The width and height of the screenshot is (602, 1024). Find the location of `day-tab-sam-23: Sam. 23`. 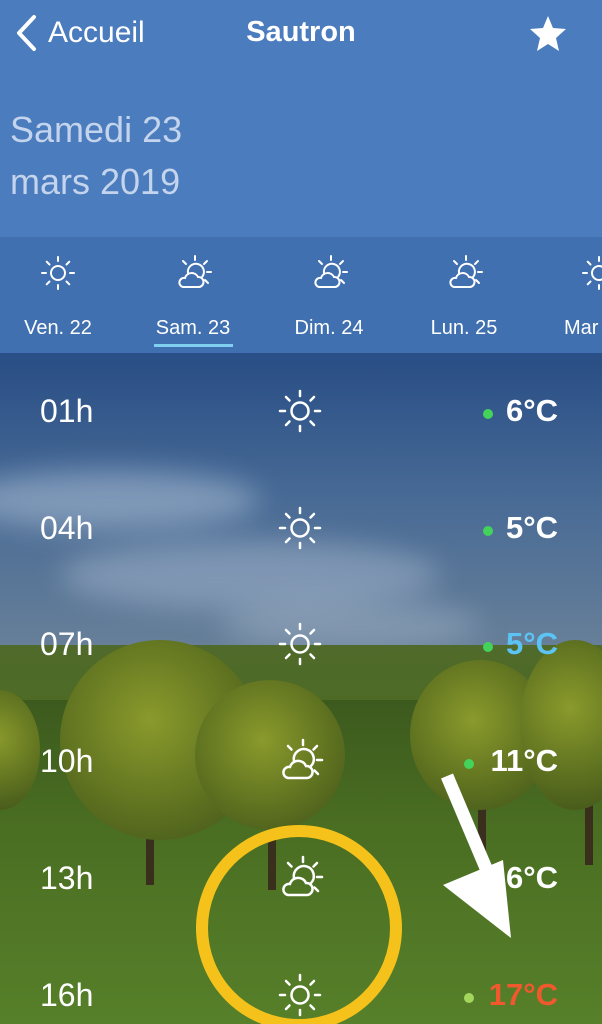

day-tab-sam-23: Sam. 23 is located at coordinates (193, 295).